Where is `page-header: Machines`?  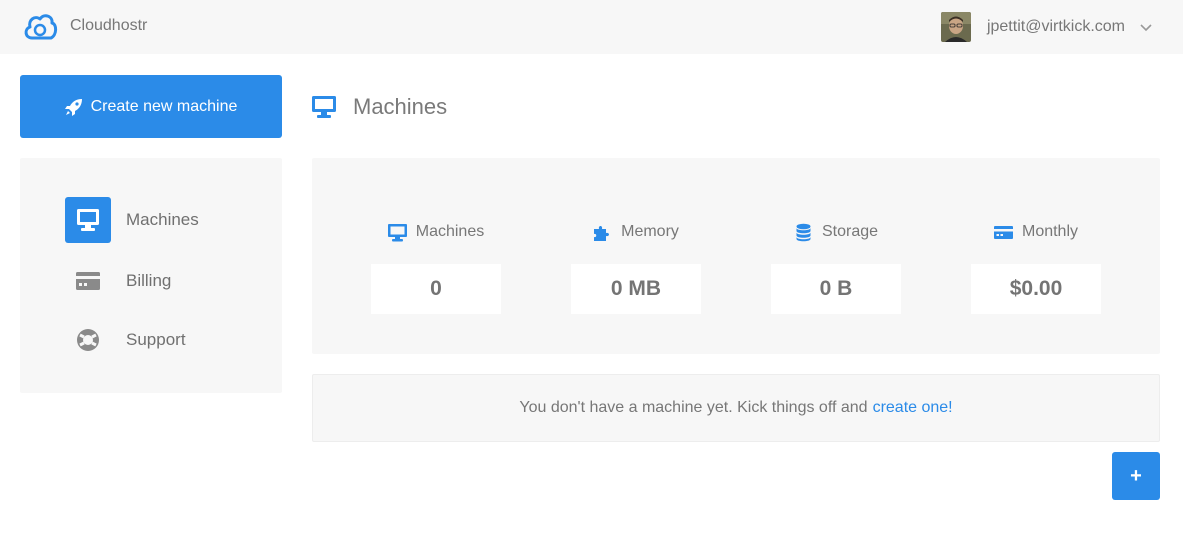
page-header: Machines is located at coordinates (379, 107).